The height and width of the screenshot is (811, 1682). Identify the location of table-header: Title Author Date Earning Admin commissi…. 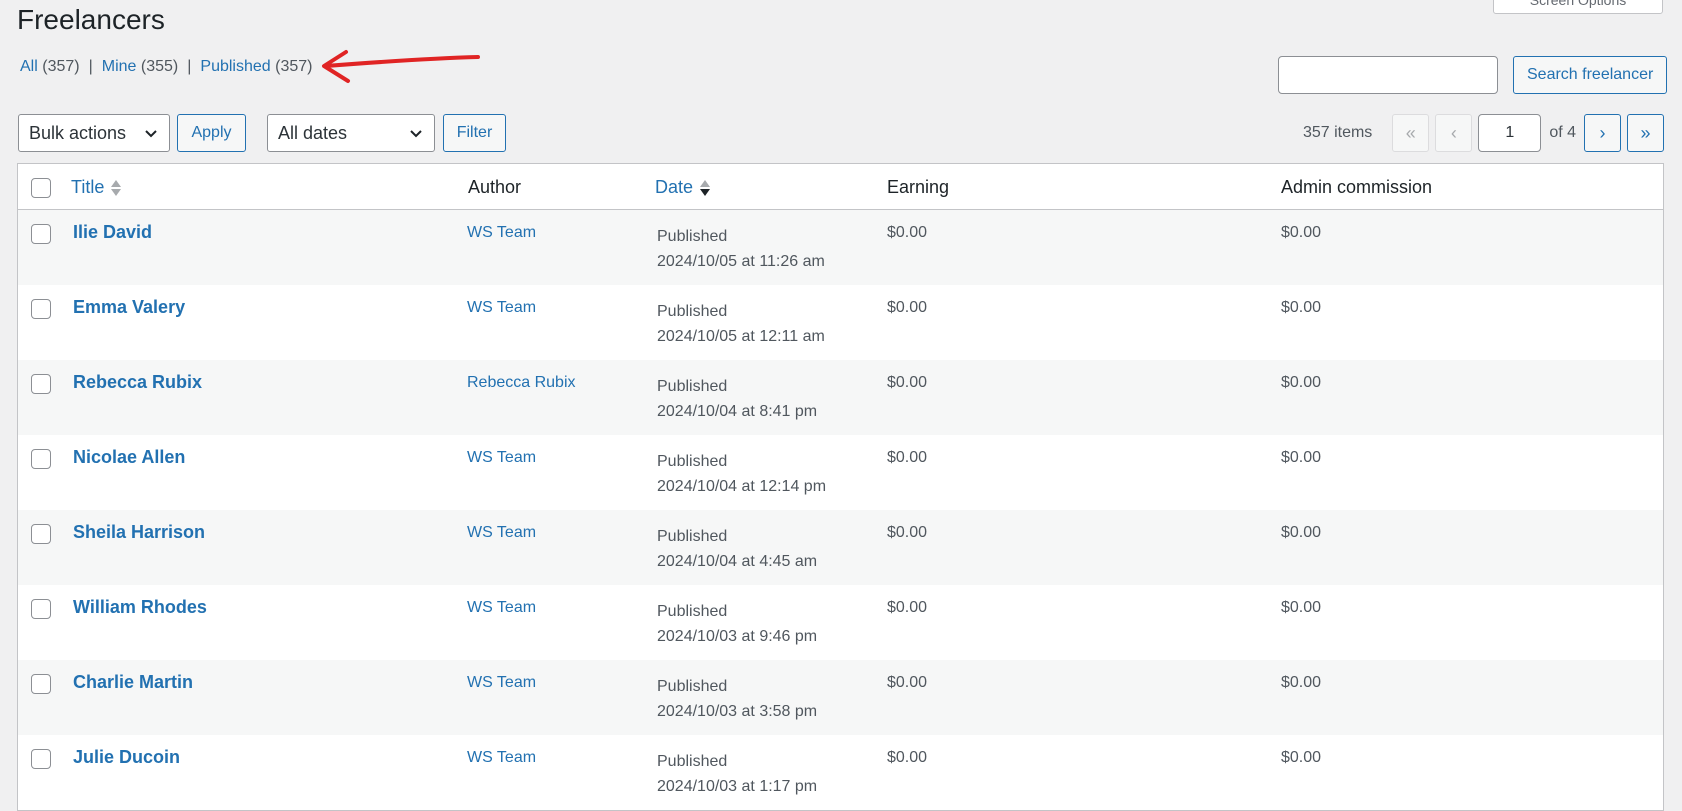
(840, 187).